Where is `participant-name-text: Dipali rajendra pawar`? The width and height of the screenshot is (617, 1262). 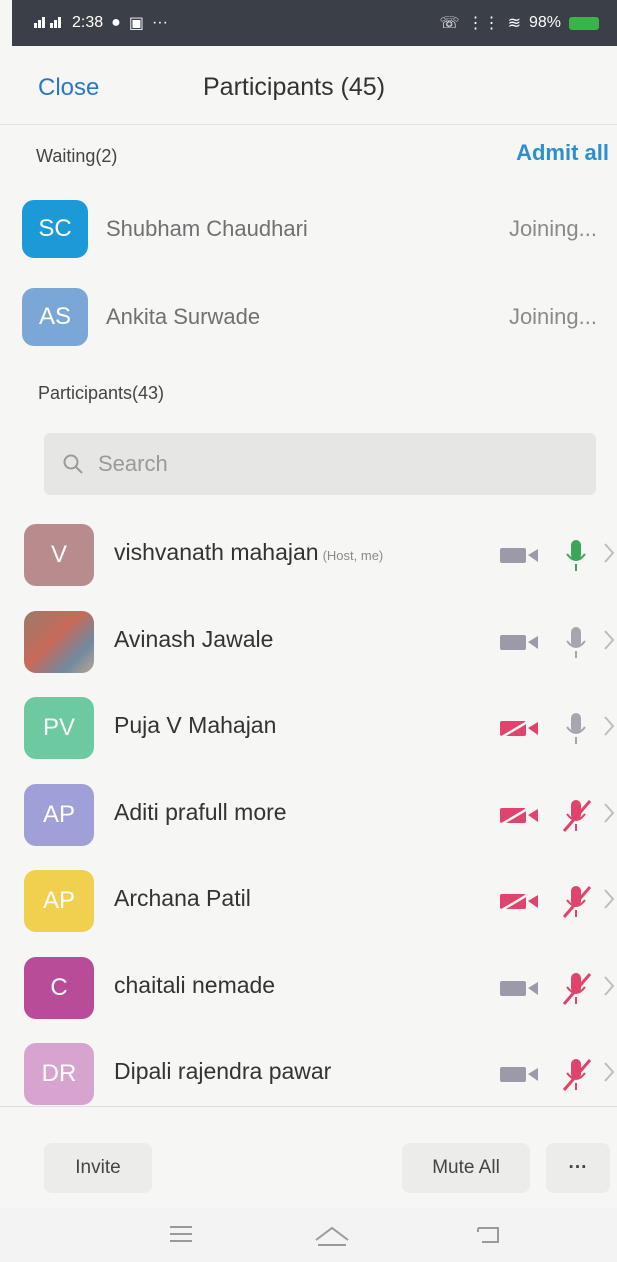
participant-name-text: Dipali rajendra pawar is located at coordinates (223, 1071).